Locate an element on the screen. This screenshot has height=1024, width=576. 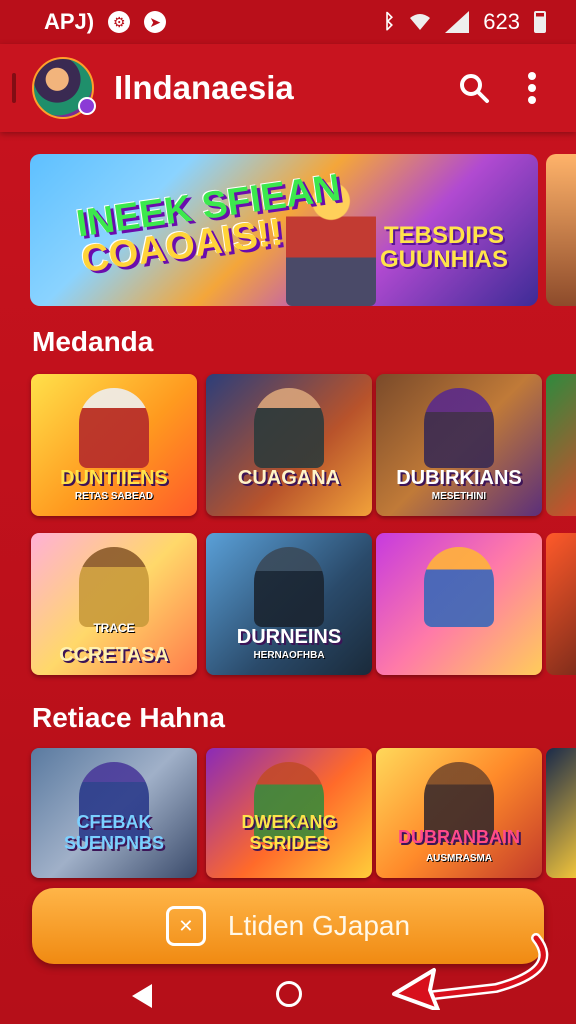
more-button is located at coordinates (532, 88).